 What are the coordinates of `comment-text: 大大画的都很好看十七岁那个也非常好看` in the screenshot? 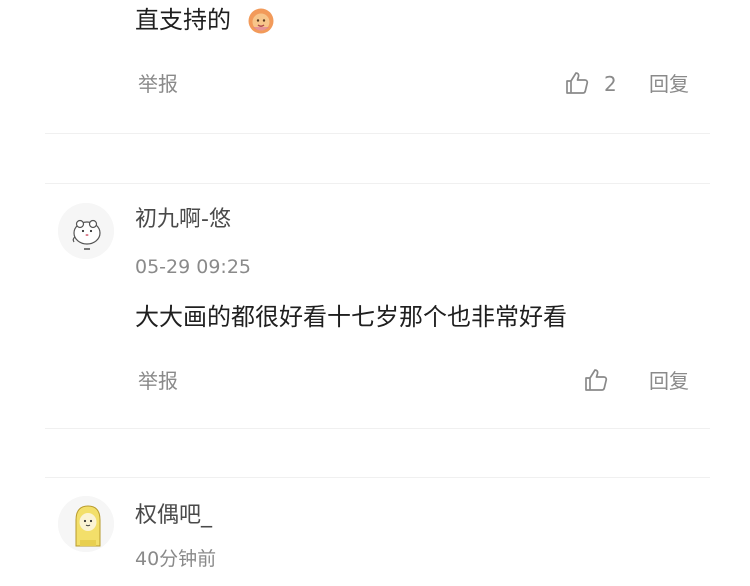 It's located at (351, 317).